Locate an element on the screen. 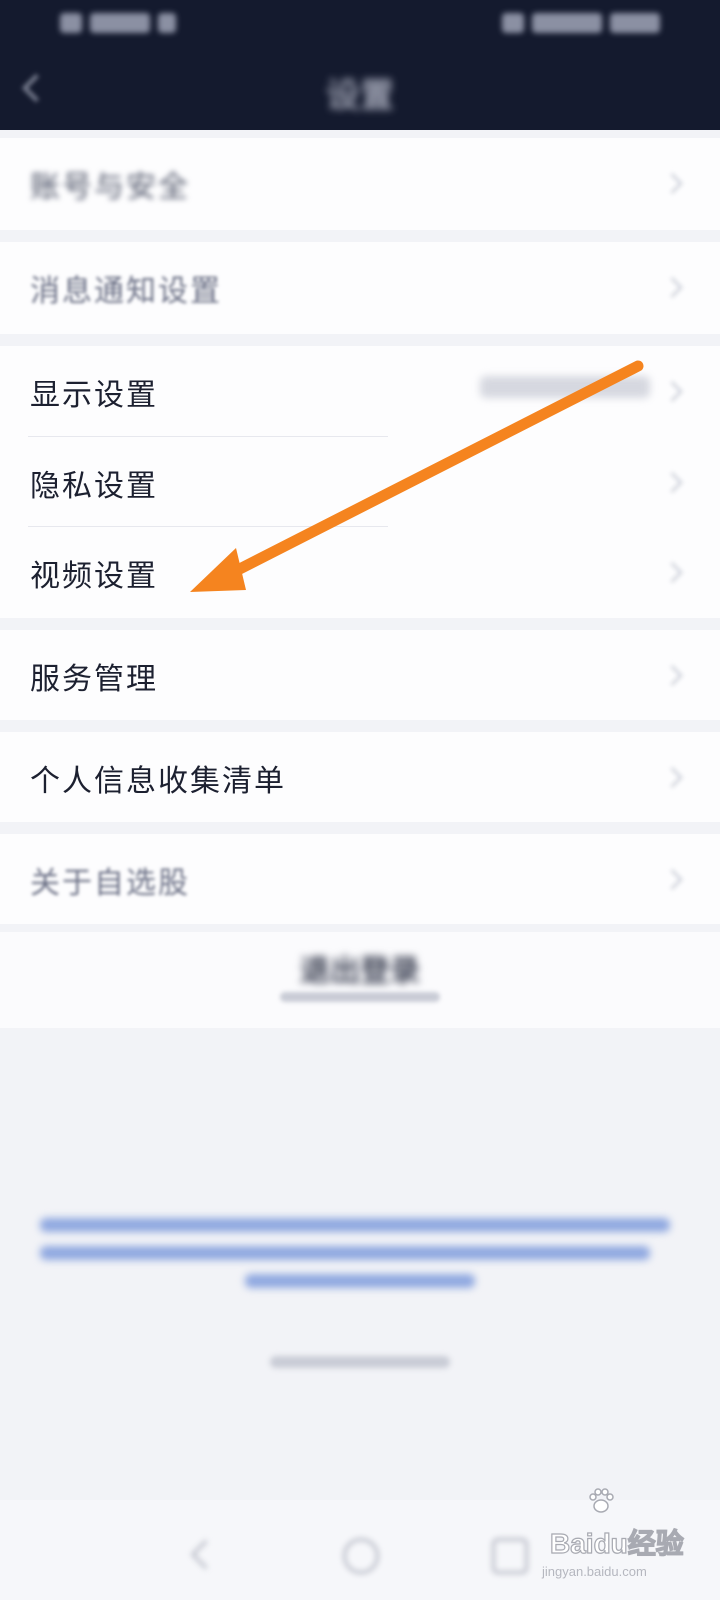 The width and height of the screenshot is (720, 1600). watermark-url: jingyan.baidu.com is located at coordinates (594, 1571).